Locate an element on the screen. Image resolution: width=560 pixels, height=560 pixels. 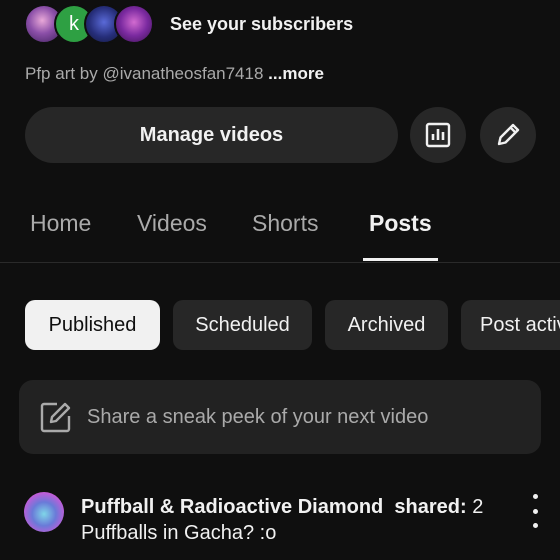
subscriber-avatars: k is located at coordinates (89, 24).